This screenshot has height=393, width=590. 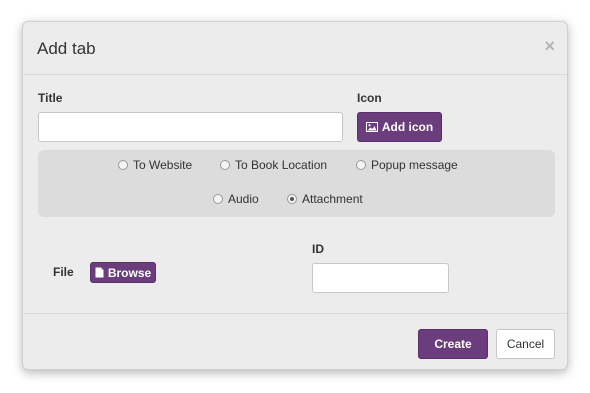 I want to click on id-label: ID, so click(x=318, y=249).